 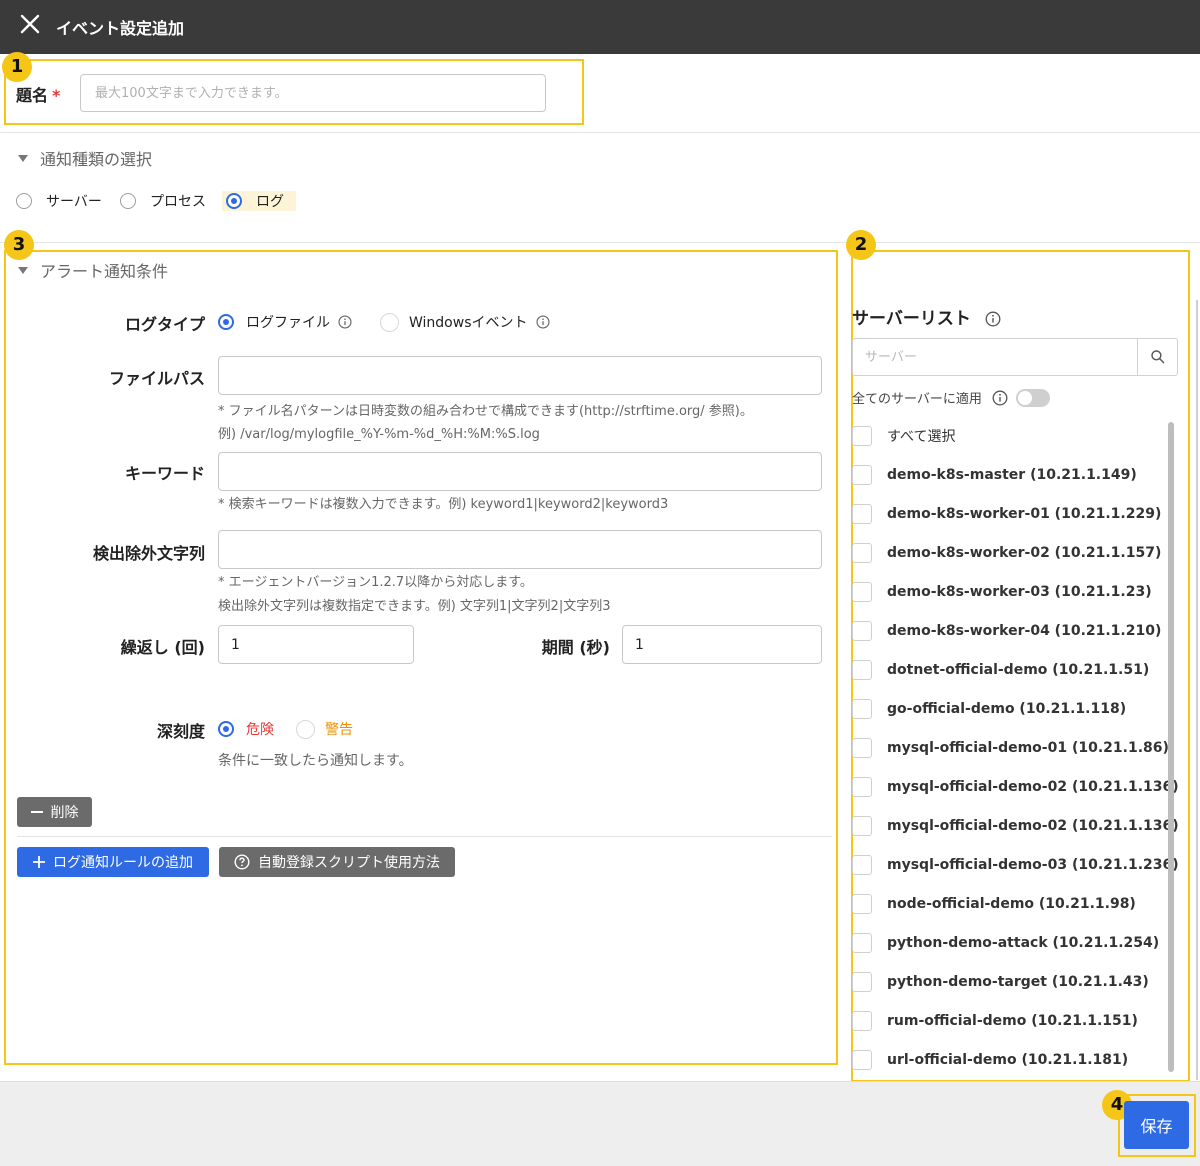 What do you see at coordinates (337, 862) in the screenshot?
I see `help-script-button: 自動登録スクリプト使用方法` at bounding box center [337, 862].